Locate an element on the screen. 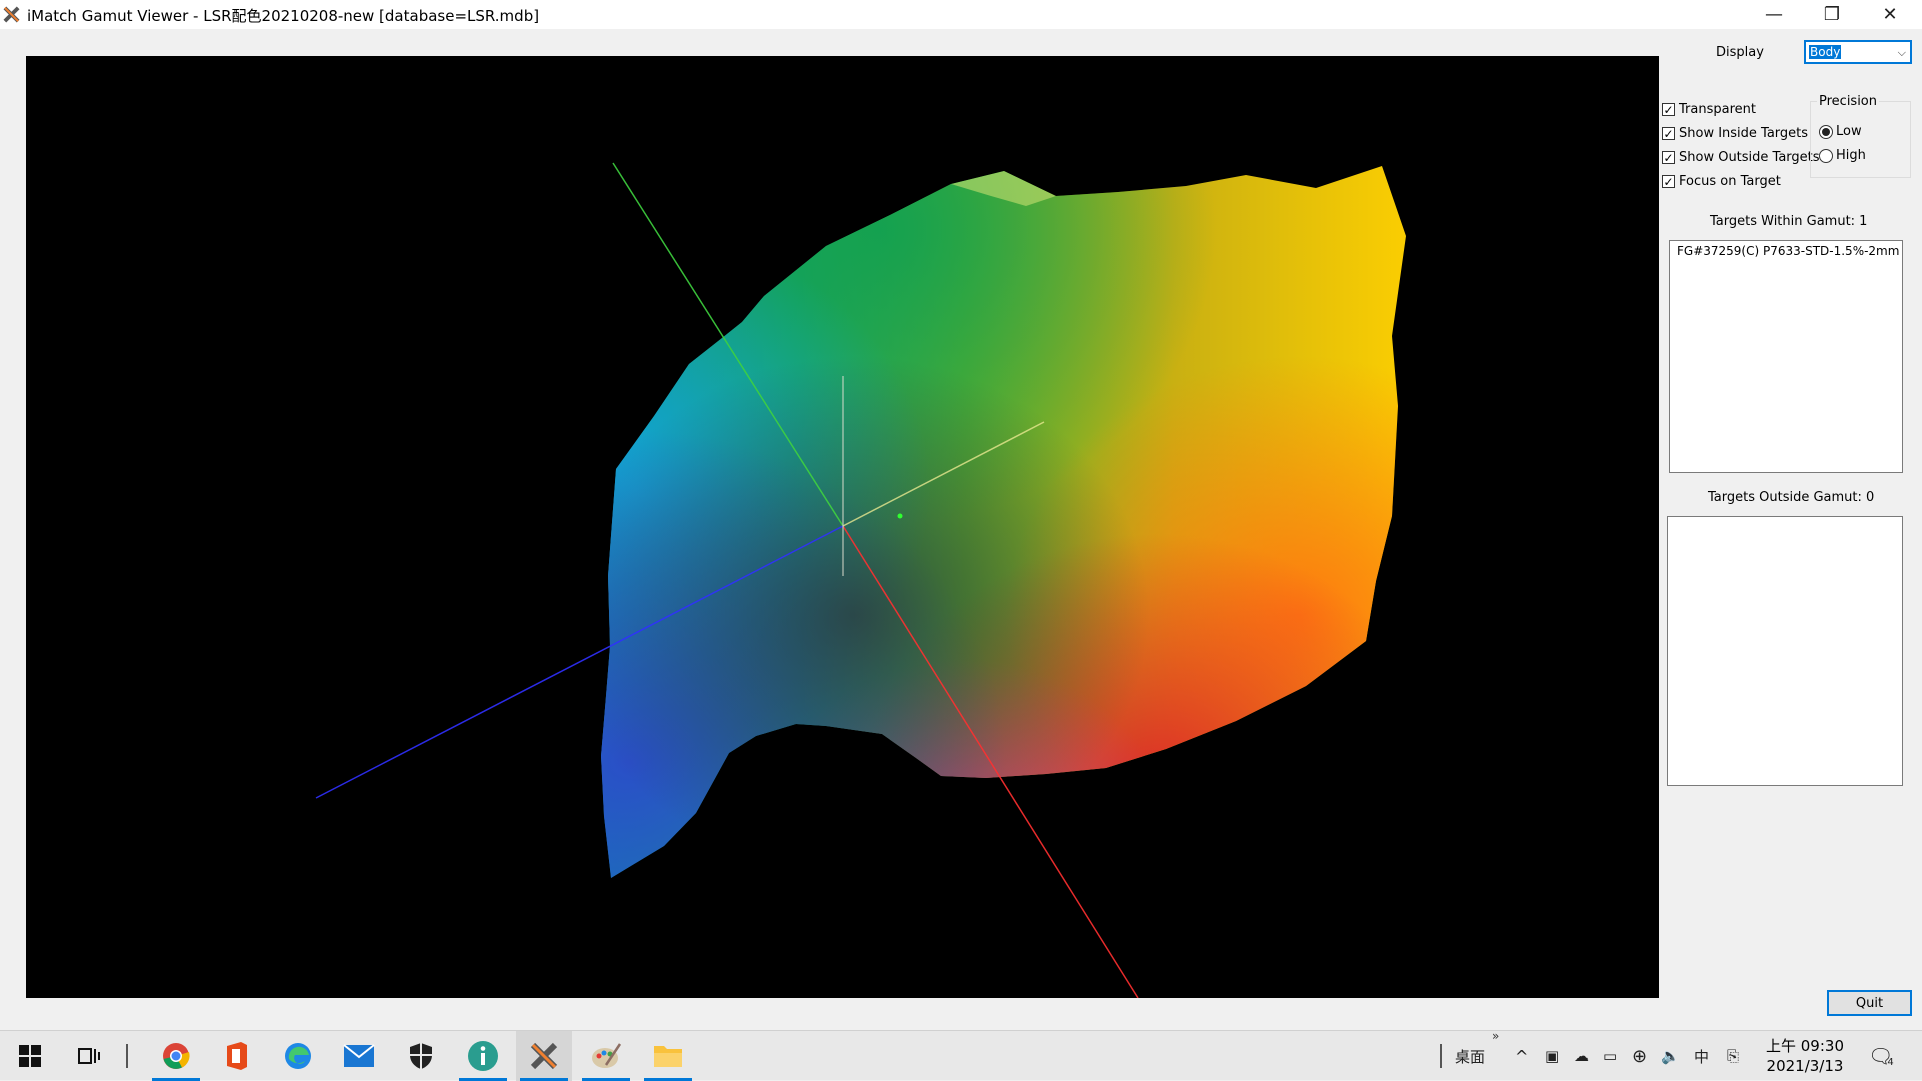 This screenshot has width=1922, height=1081. chrome-icon is located at coordinates (176, 1056).